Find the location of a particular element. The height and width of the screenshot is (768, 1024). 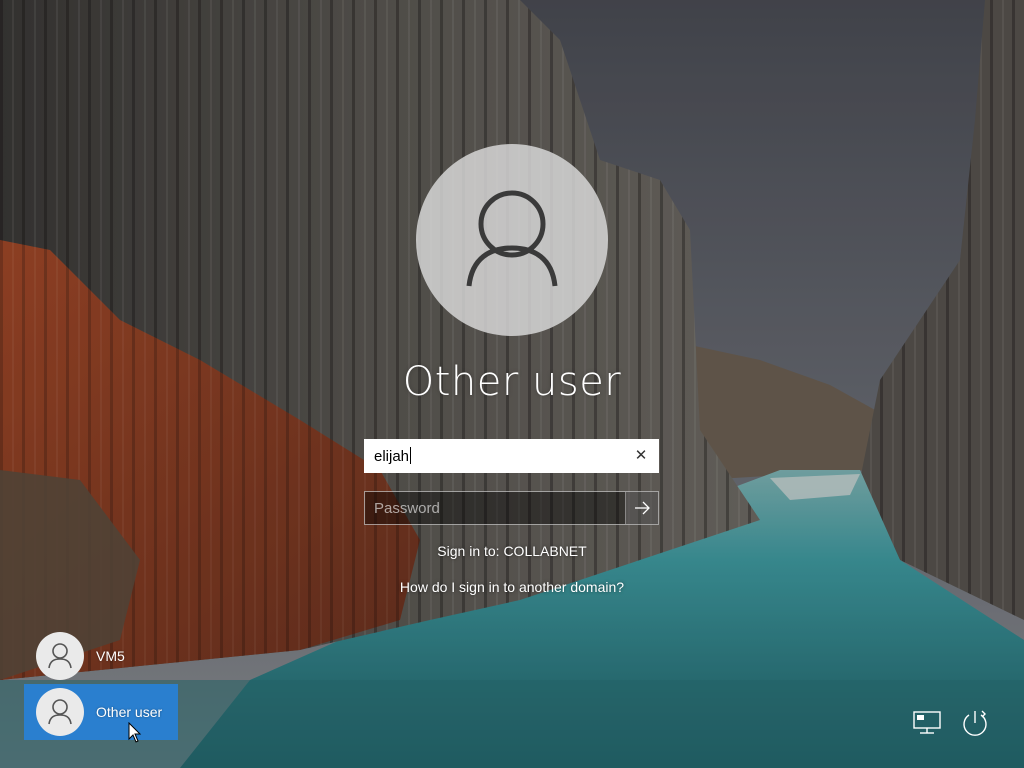

network-icon is located at coordinates (927, 722).